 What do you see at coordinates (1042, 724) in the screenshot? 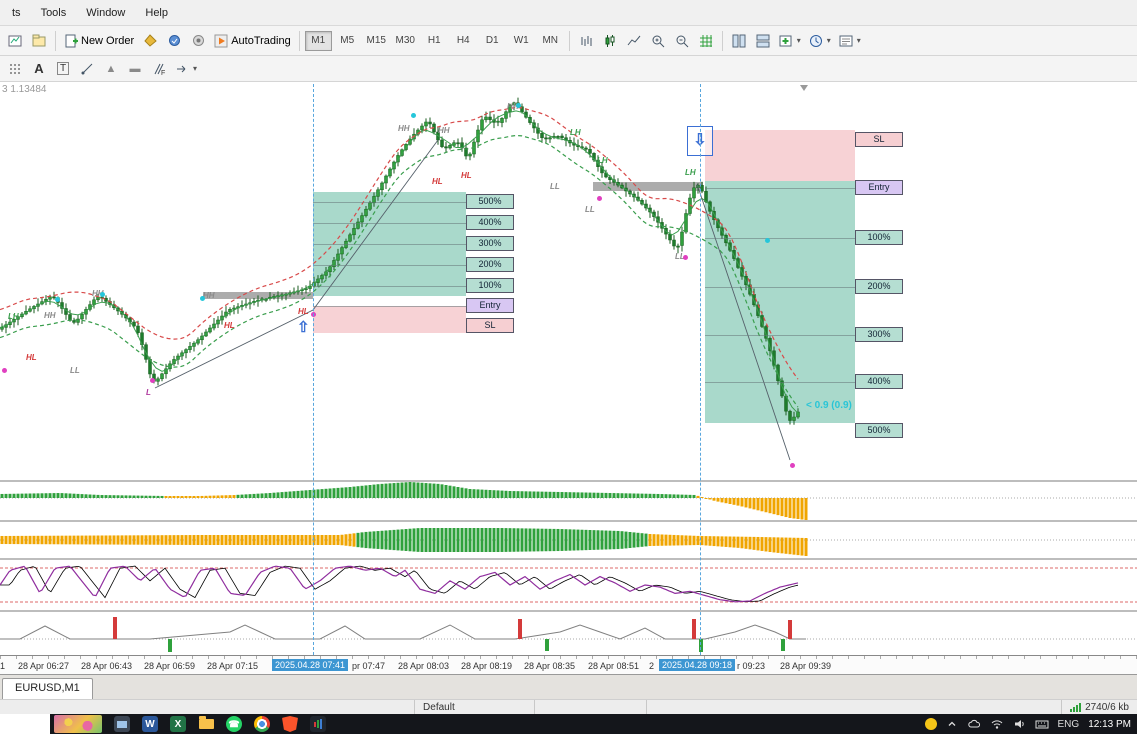
I see `touch-keyboard-icon` at bounding box center [1042, 724].